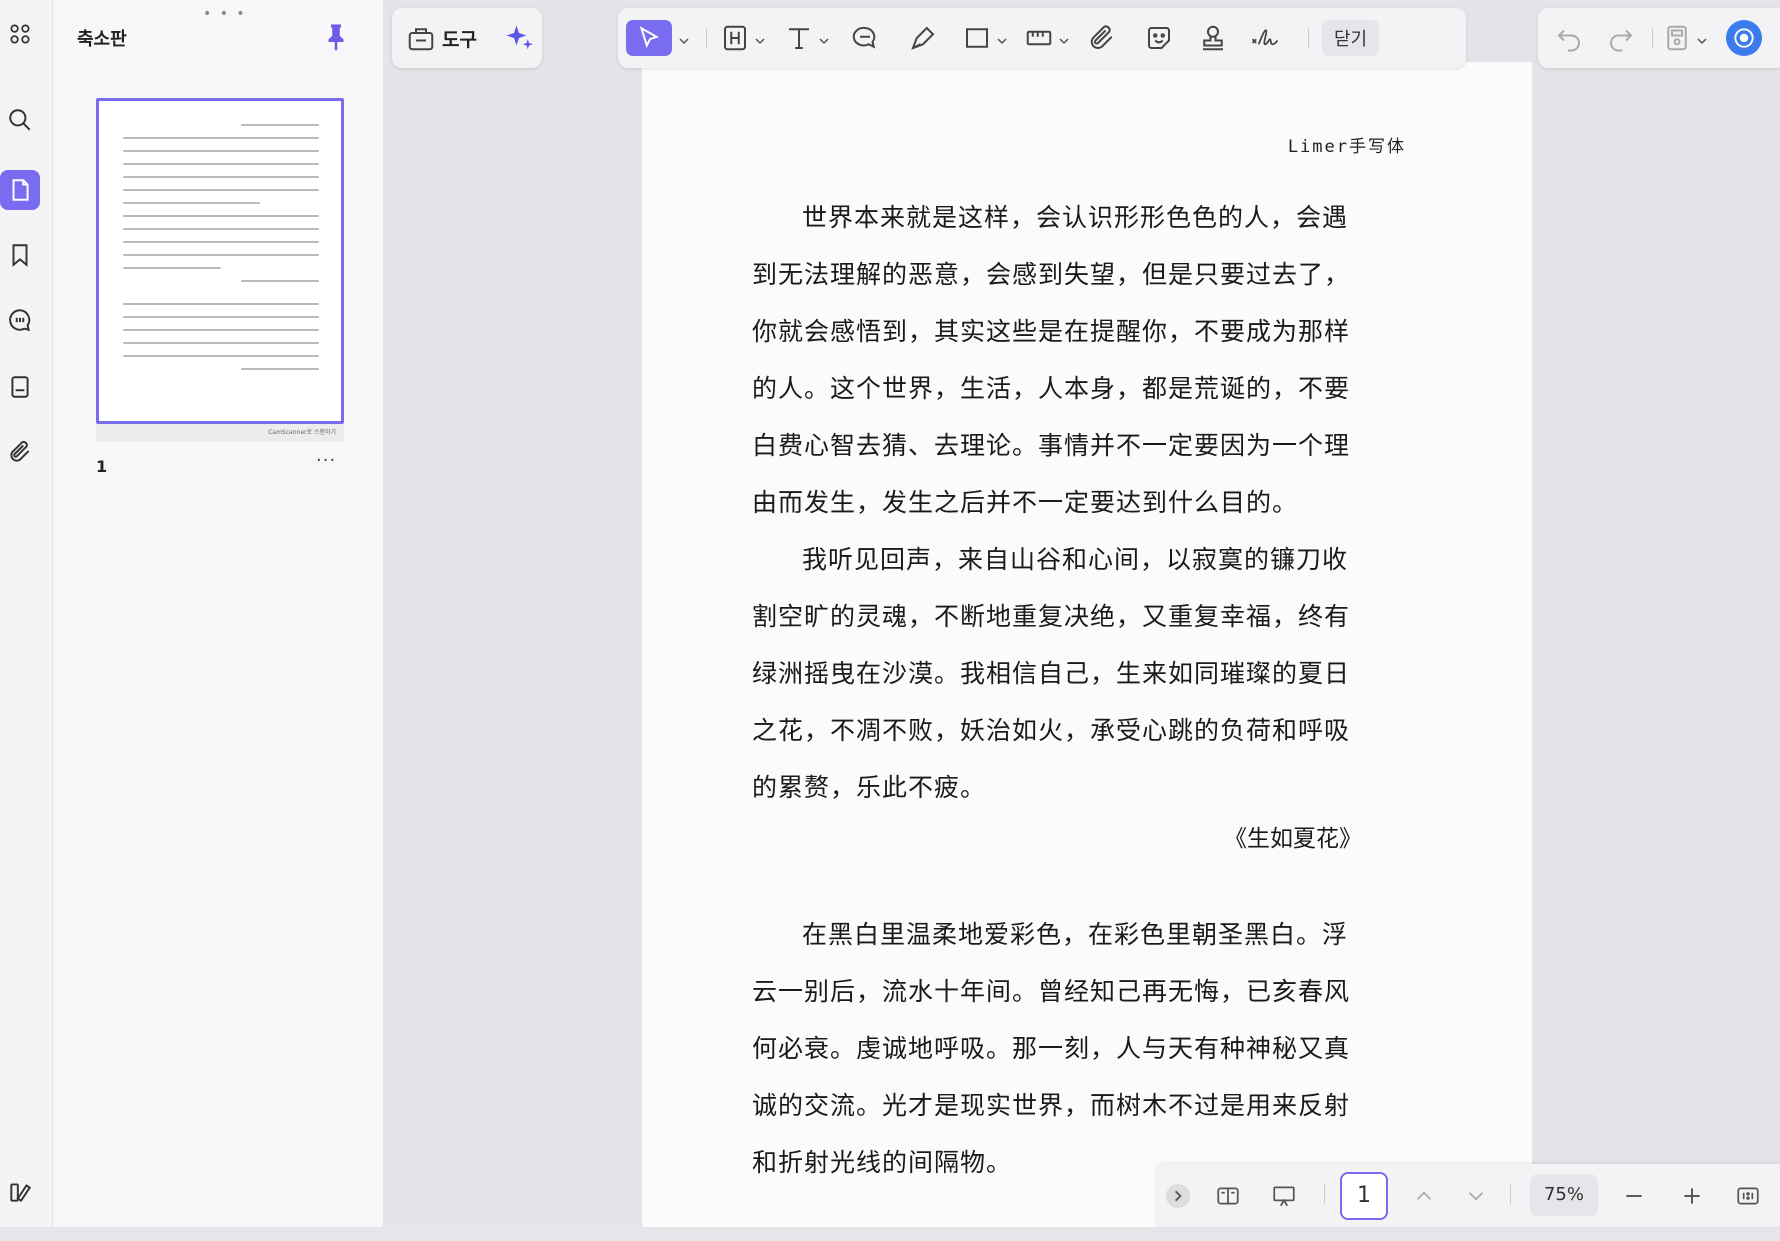 The image size is (1780, 1241). I want to click on tools-button: 도구, so click(441, 38).